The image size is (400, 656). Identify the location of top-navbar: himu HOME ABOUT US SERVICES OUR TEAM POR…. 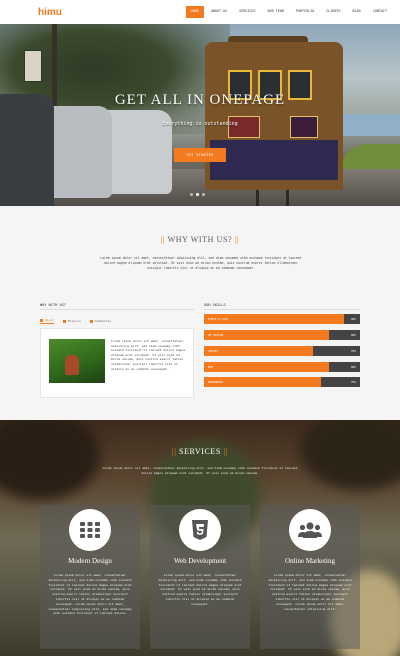
(200, 12).